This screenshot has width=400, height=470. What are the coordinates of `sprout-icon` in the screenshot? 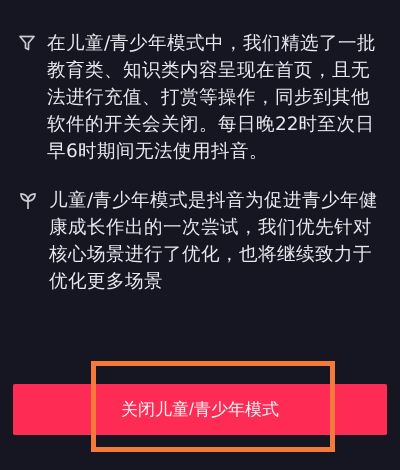 It's located at (28, 201).